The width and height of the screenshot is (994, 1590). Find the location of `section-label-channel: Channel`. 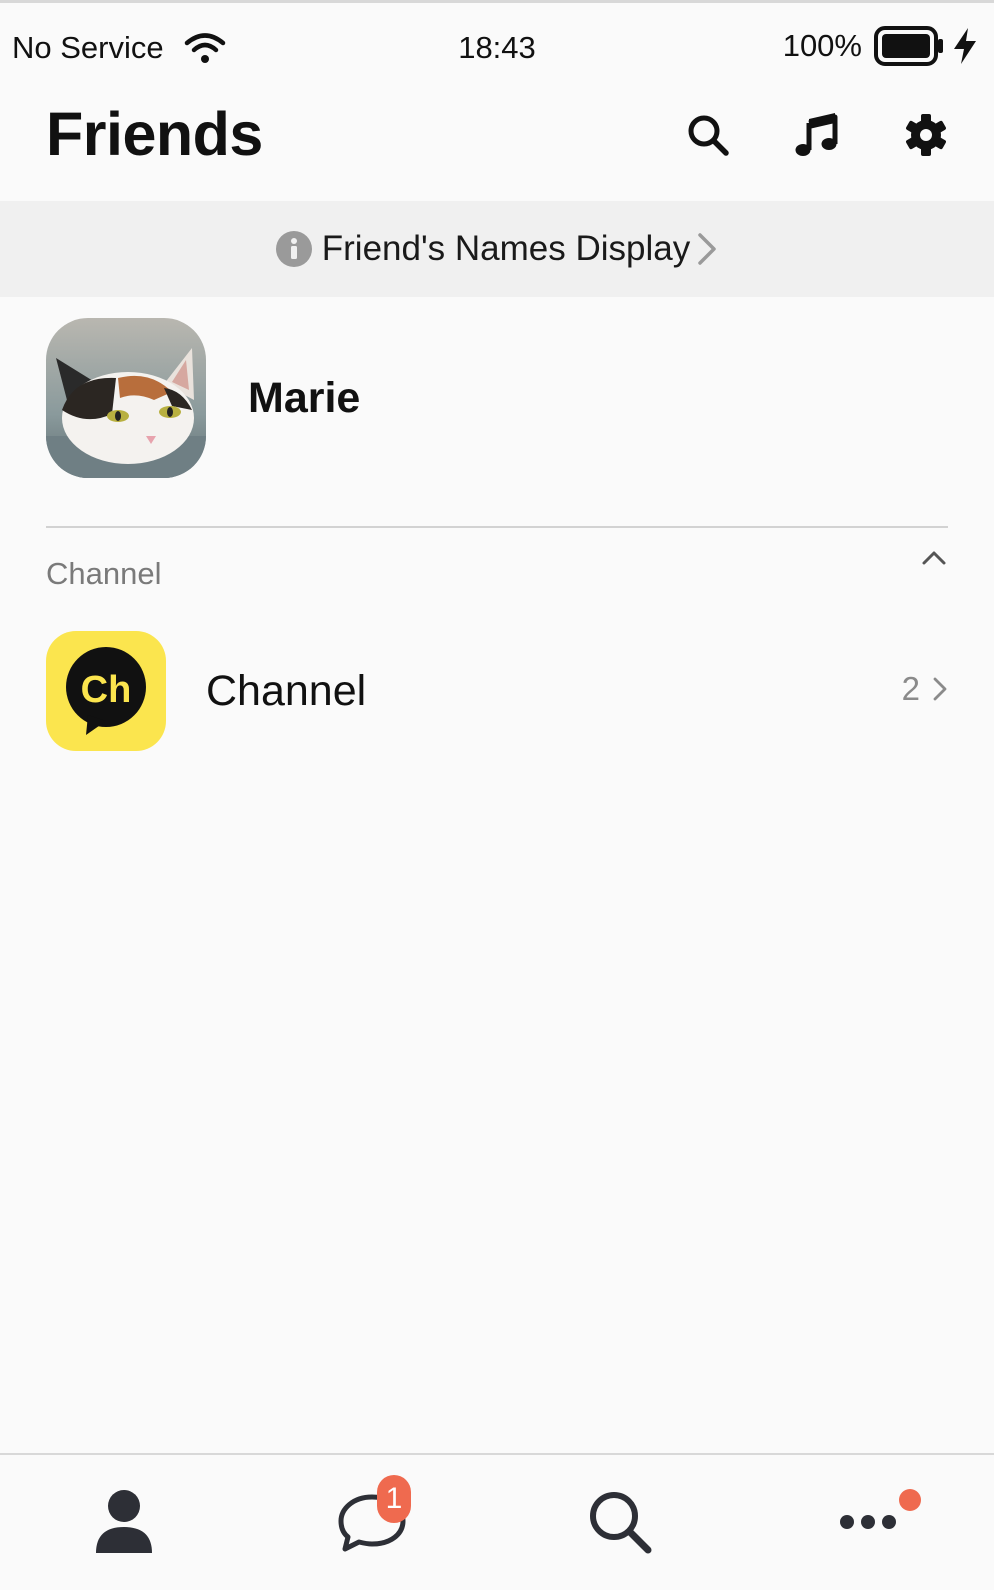

section-label-channel: Channel is located at coordinates (104, 573).